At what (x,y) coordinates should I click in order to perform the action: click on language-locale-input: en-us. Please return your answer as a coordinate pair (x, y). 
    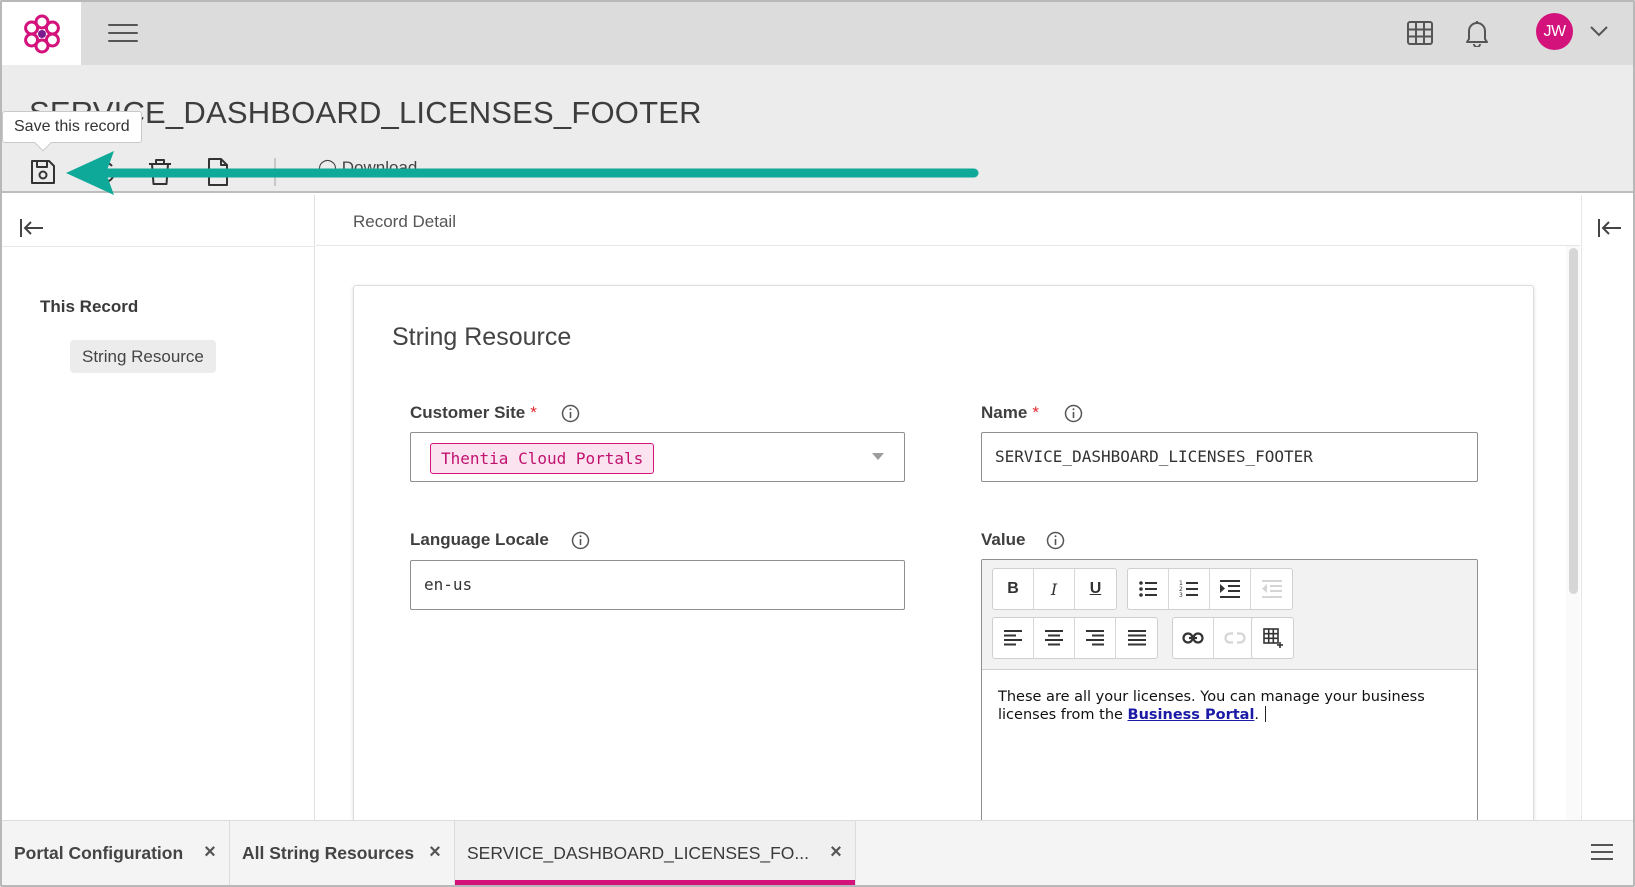
    Looking at the image, I should click on (657, 585).